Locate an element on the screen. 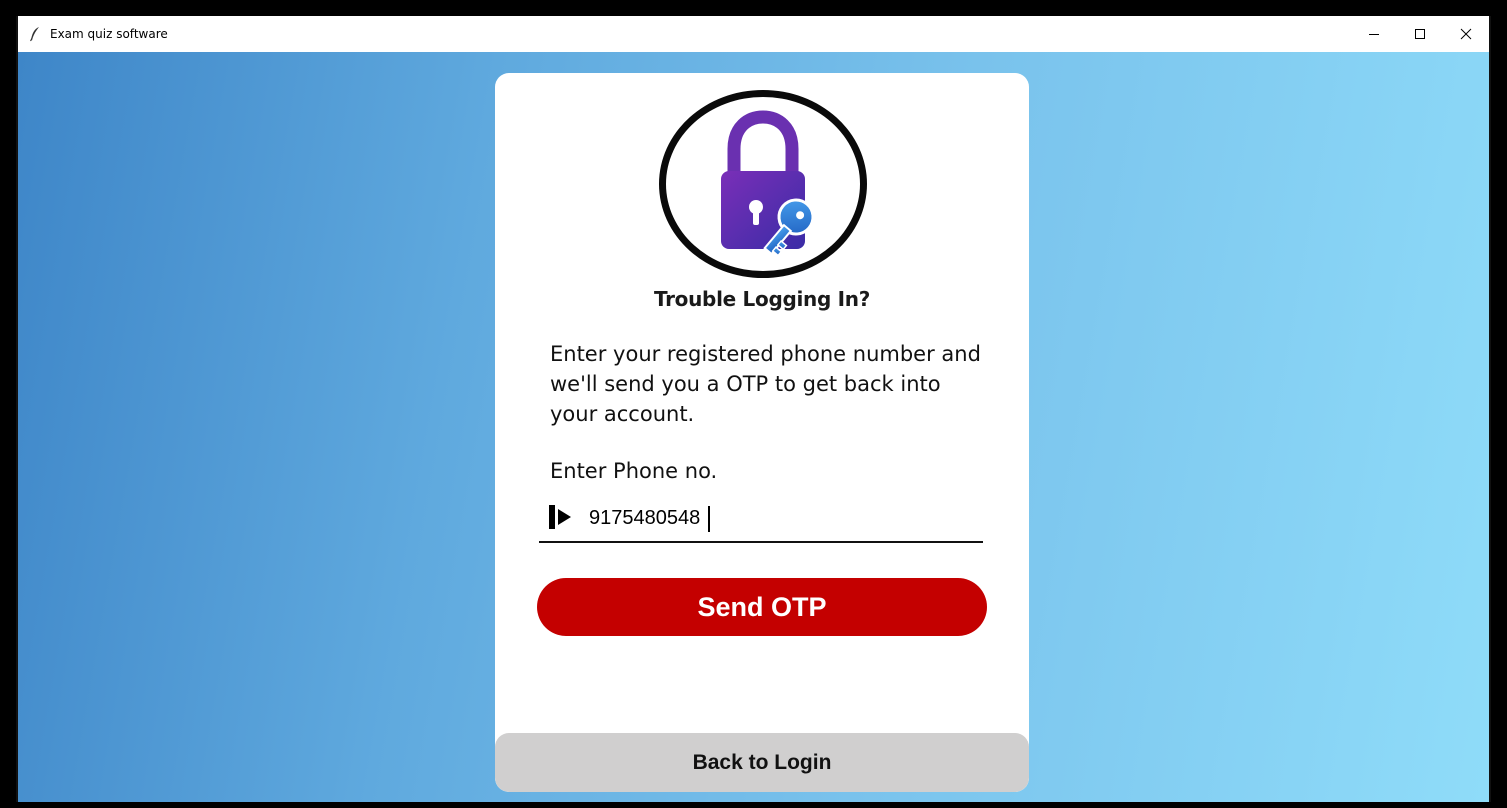 This screenshot has width=1507, height=808. send-otp-button: Send OTP is located at coordinates (762, 607).